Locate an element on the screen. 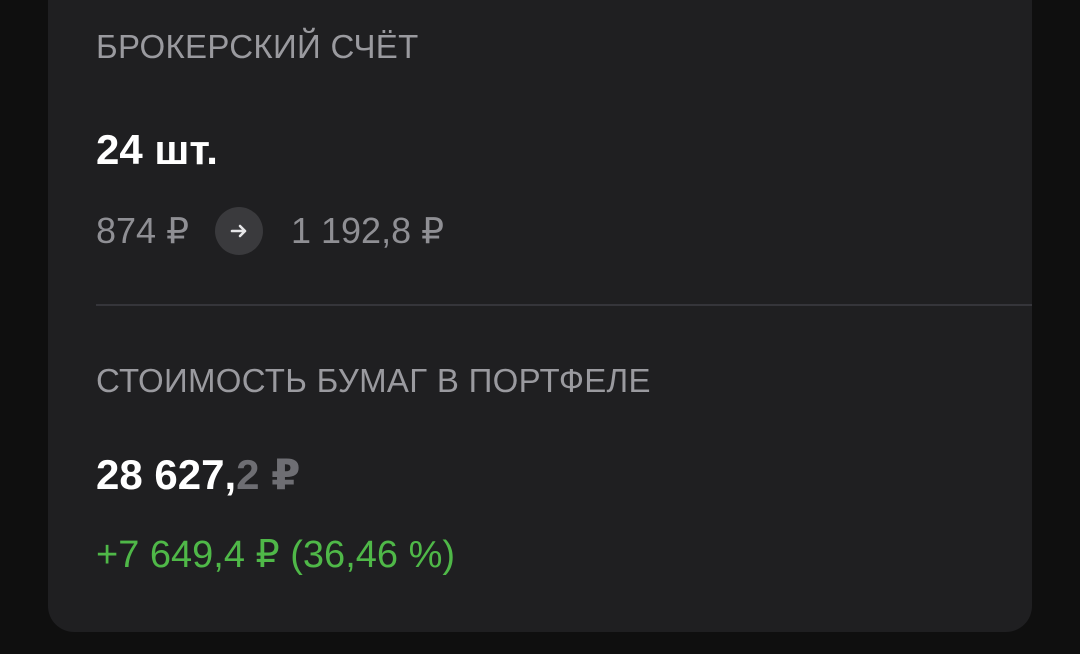 The width and height of the screenshot is (1080, 654). portfolio-value-main: 28 627, is located at coordinates (166, 474).